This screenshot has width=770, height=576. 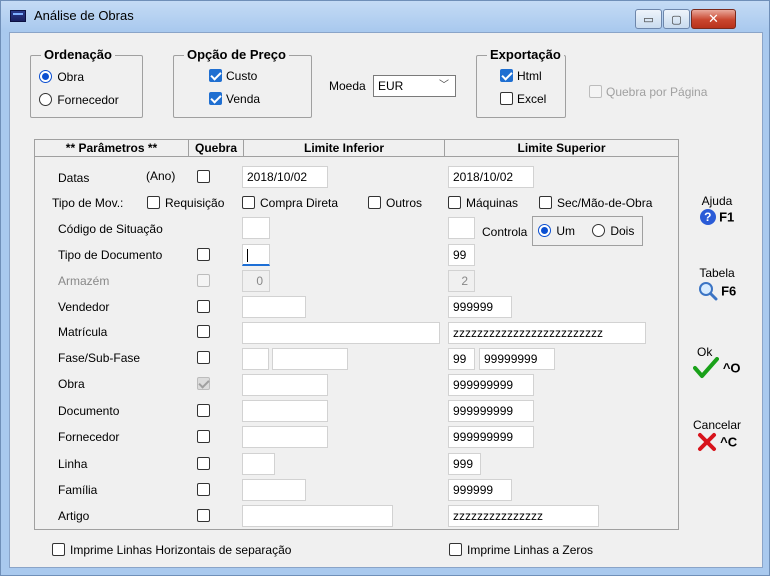 I want to click on radio-fornecedor-dot, so click(x=45, y=100).